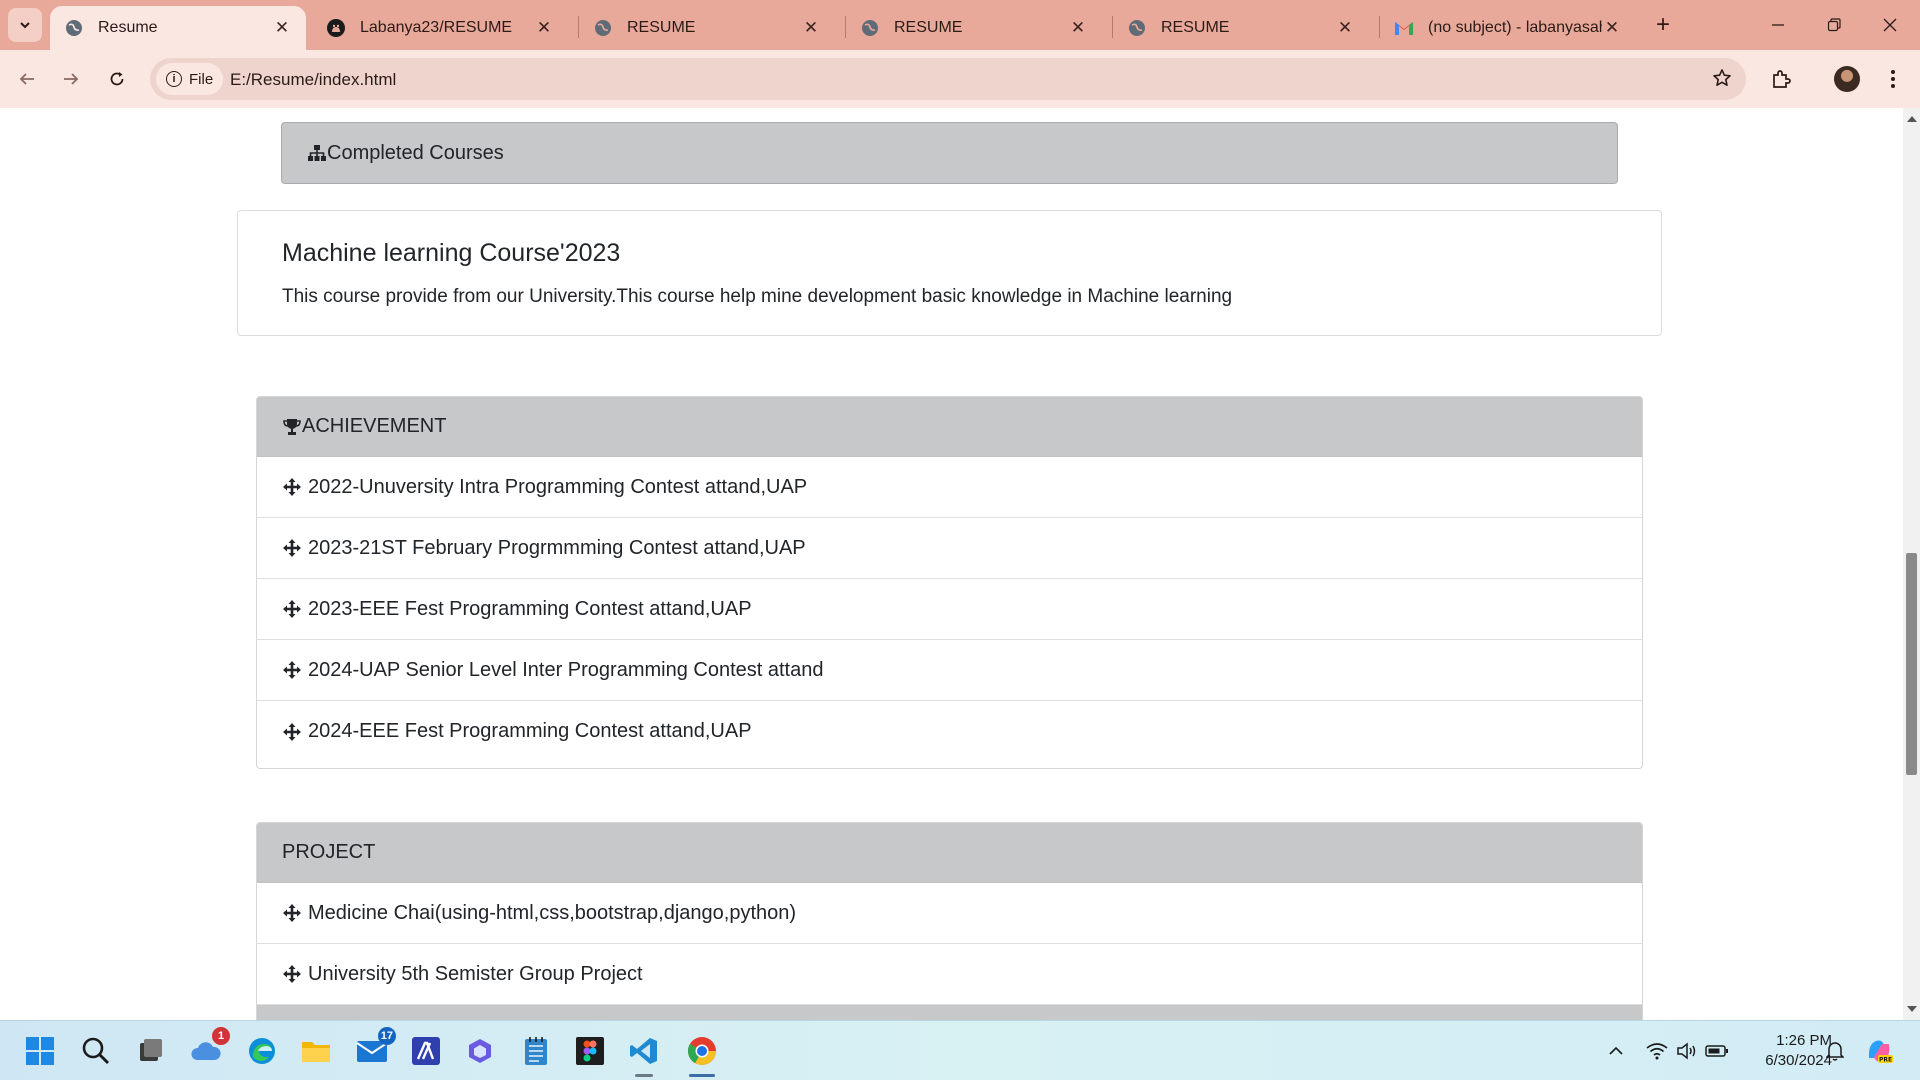  What do you see at coordinates (1787, 1051) in the screenshot?
I see `system-clock: 1:26 PM 6/30/2024` at bounding box center [1787, 1051].